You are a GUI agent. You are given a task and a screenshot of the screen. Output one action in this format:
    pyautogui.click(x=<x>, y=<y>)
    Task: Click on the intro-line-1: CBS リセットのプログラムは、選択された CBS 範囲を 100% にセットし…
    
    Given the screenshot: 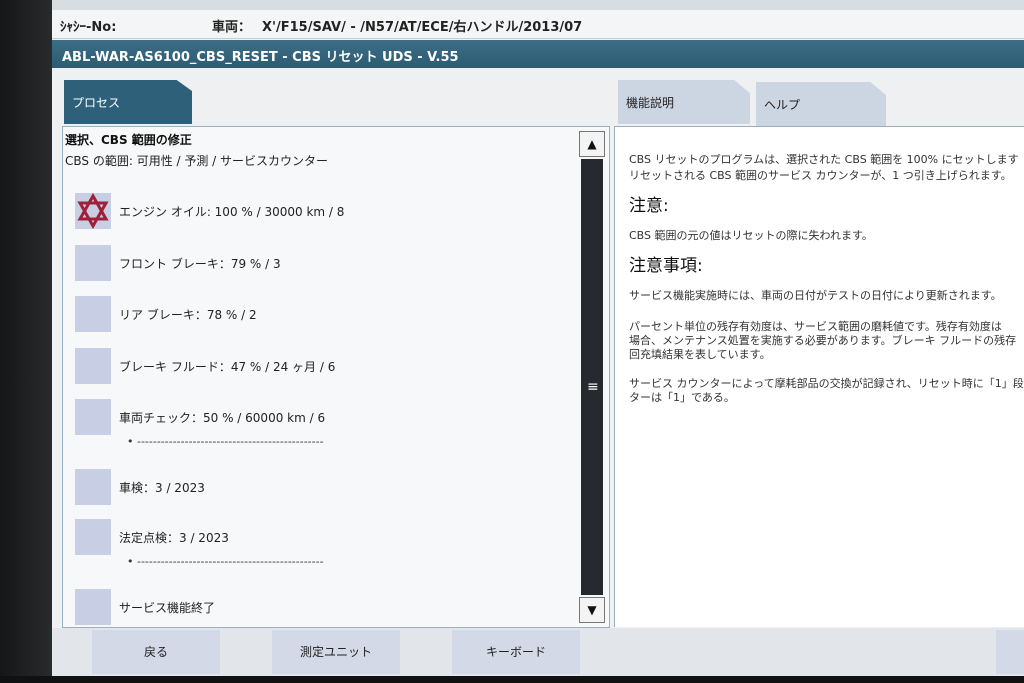 What is the action you would take?
    pyautogui.click(x=824, y=159)
    